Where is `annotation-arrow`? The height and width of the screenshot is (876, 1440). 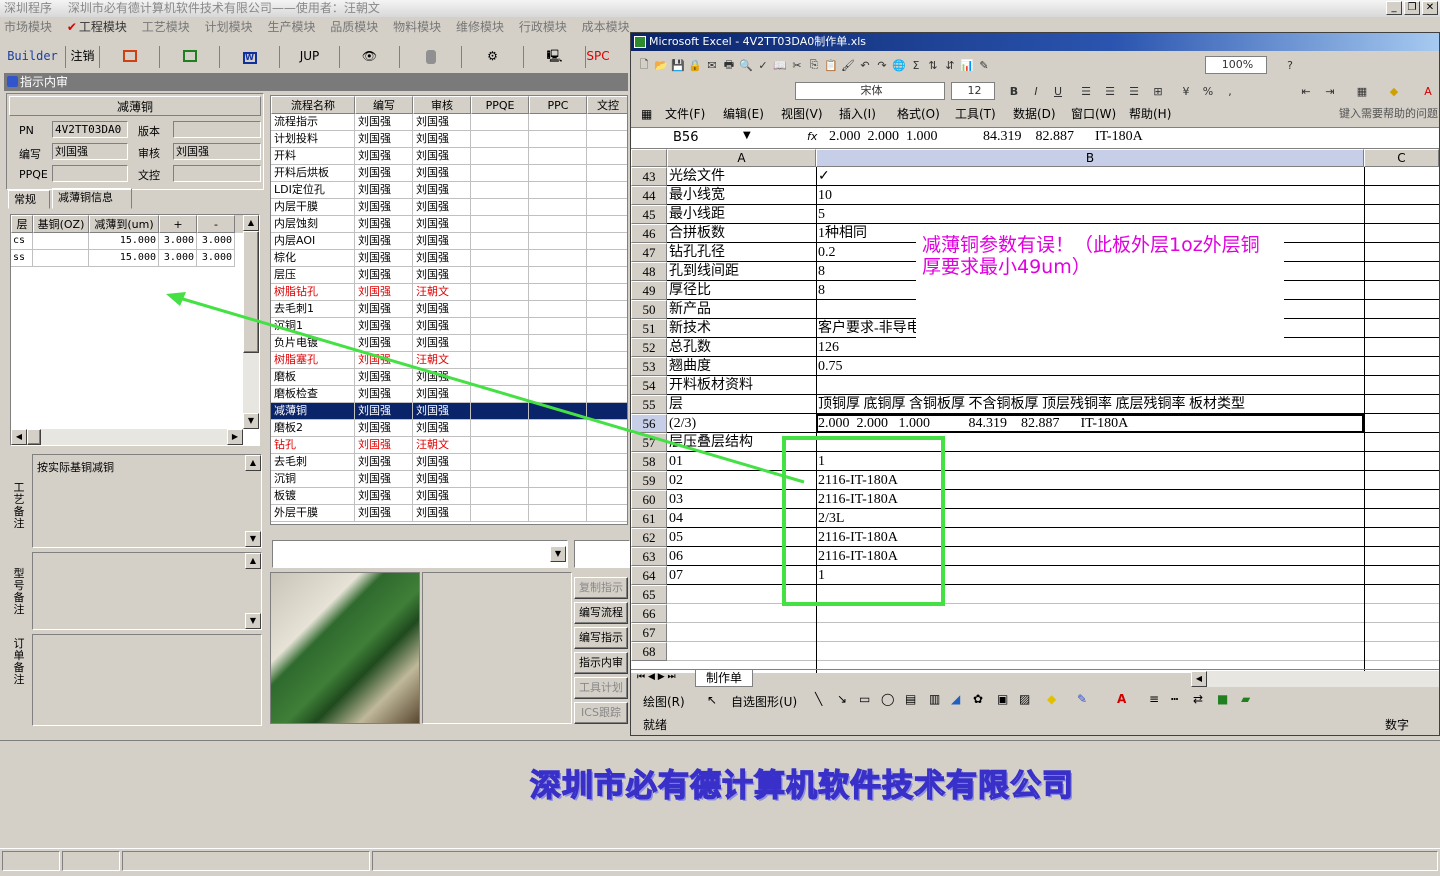
annotation-arrow is located at coordinates (485, 388).